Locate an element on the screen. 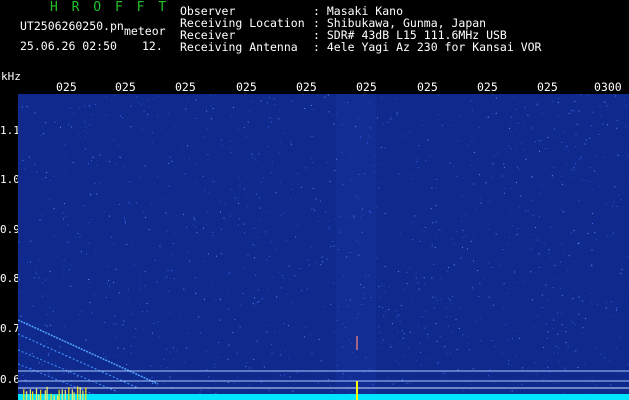 The height and width of the screenshot is (400, 629). antenna-value: : 4ele Yagi Az 230 for Kansai VOR is located at coordinates (427, 47).